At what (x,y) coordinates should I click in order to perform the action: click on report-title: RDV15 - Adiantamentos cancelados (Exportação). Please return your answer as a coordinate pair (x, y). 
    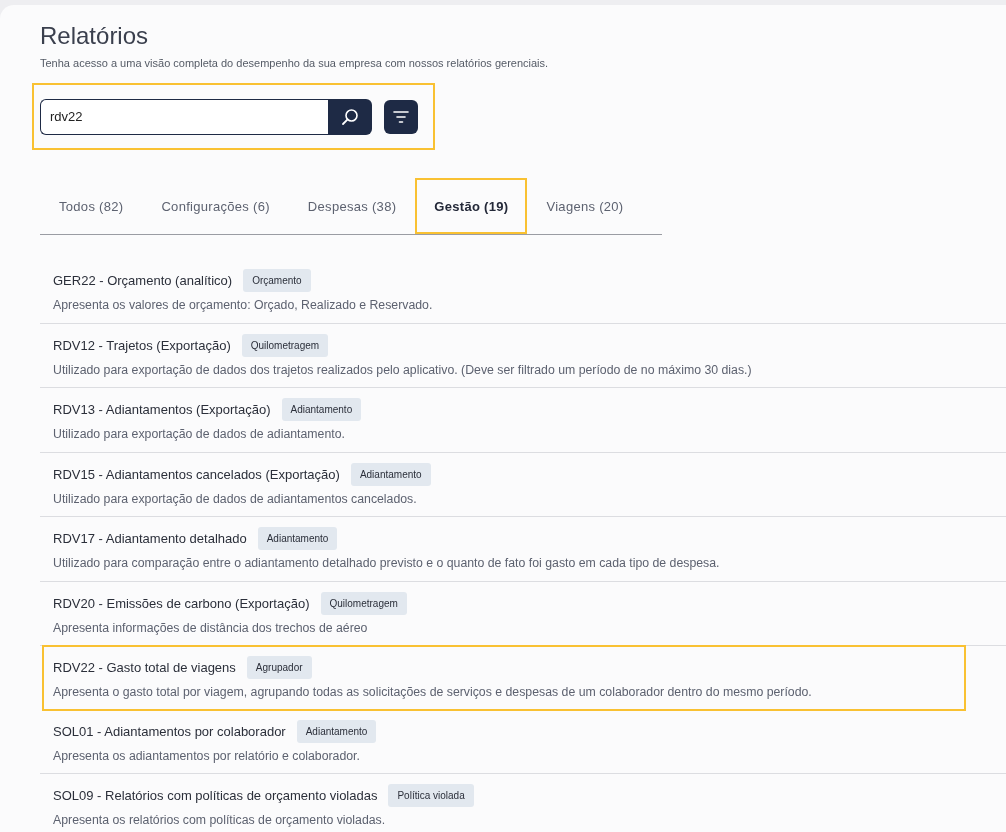
    Looking at the image, I should click on (196, 474).